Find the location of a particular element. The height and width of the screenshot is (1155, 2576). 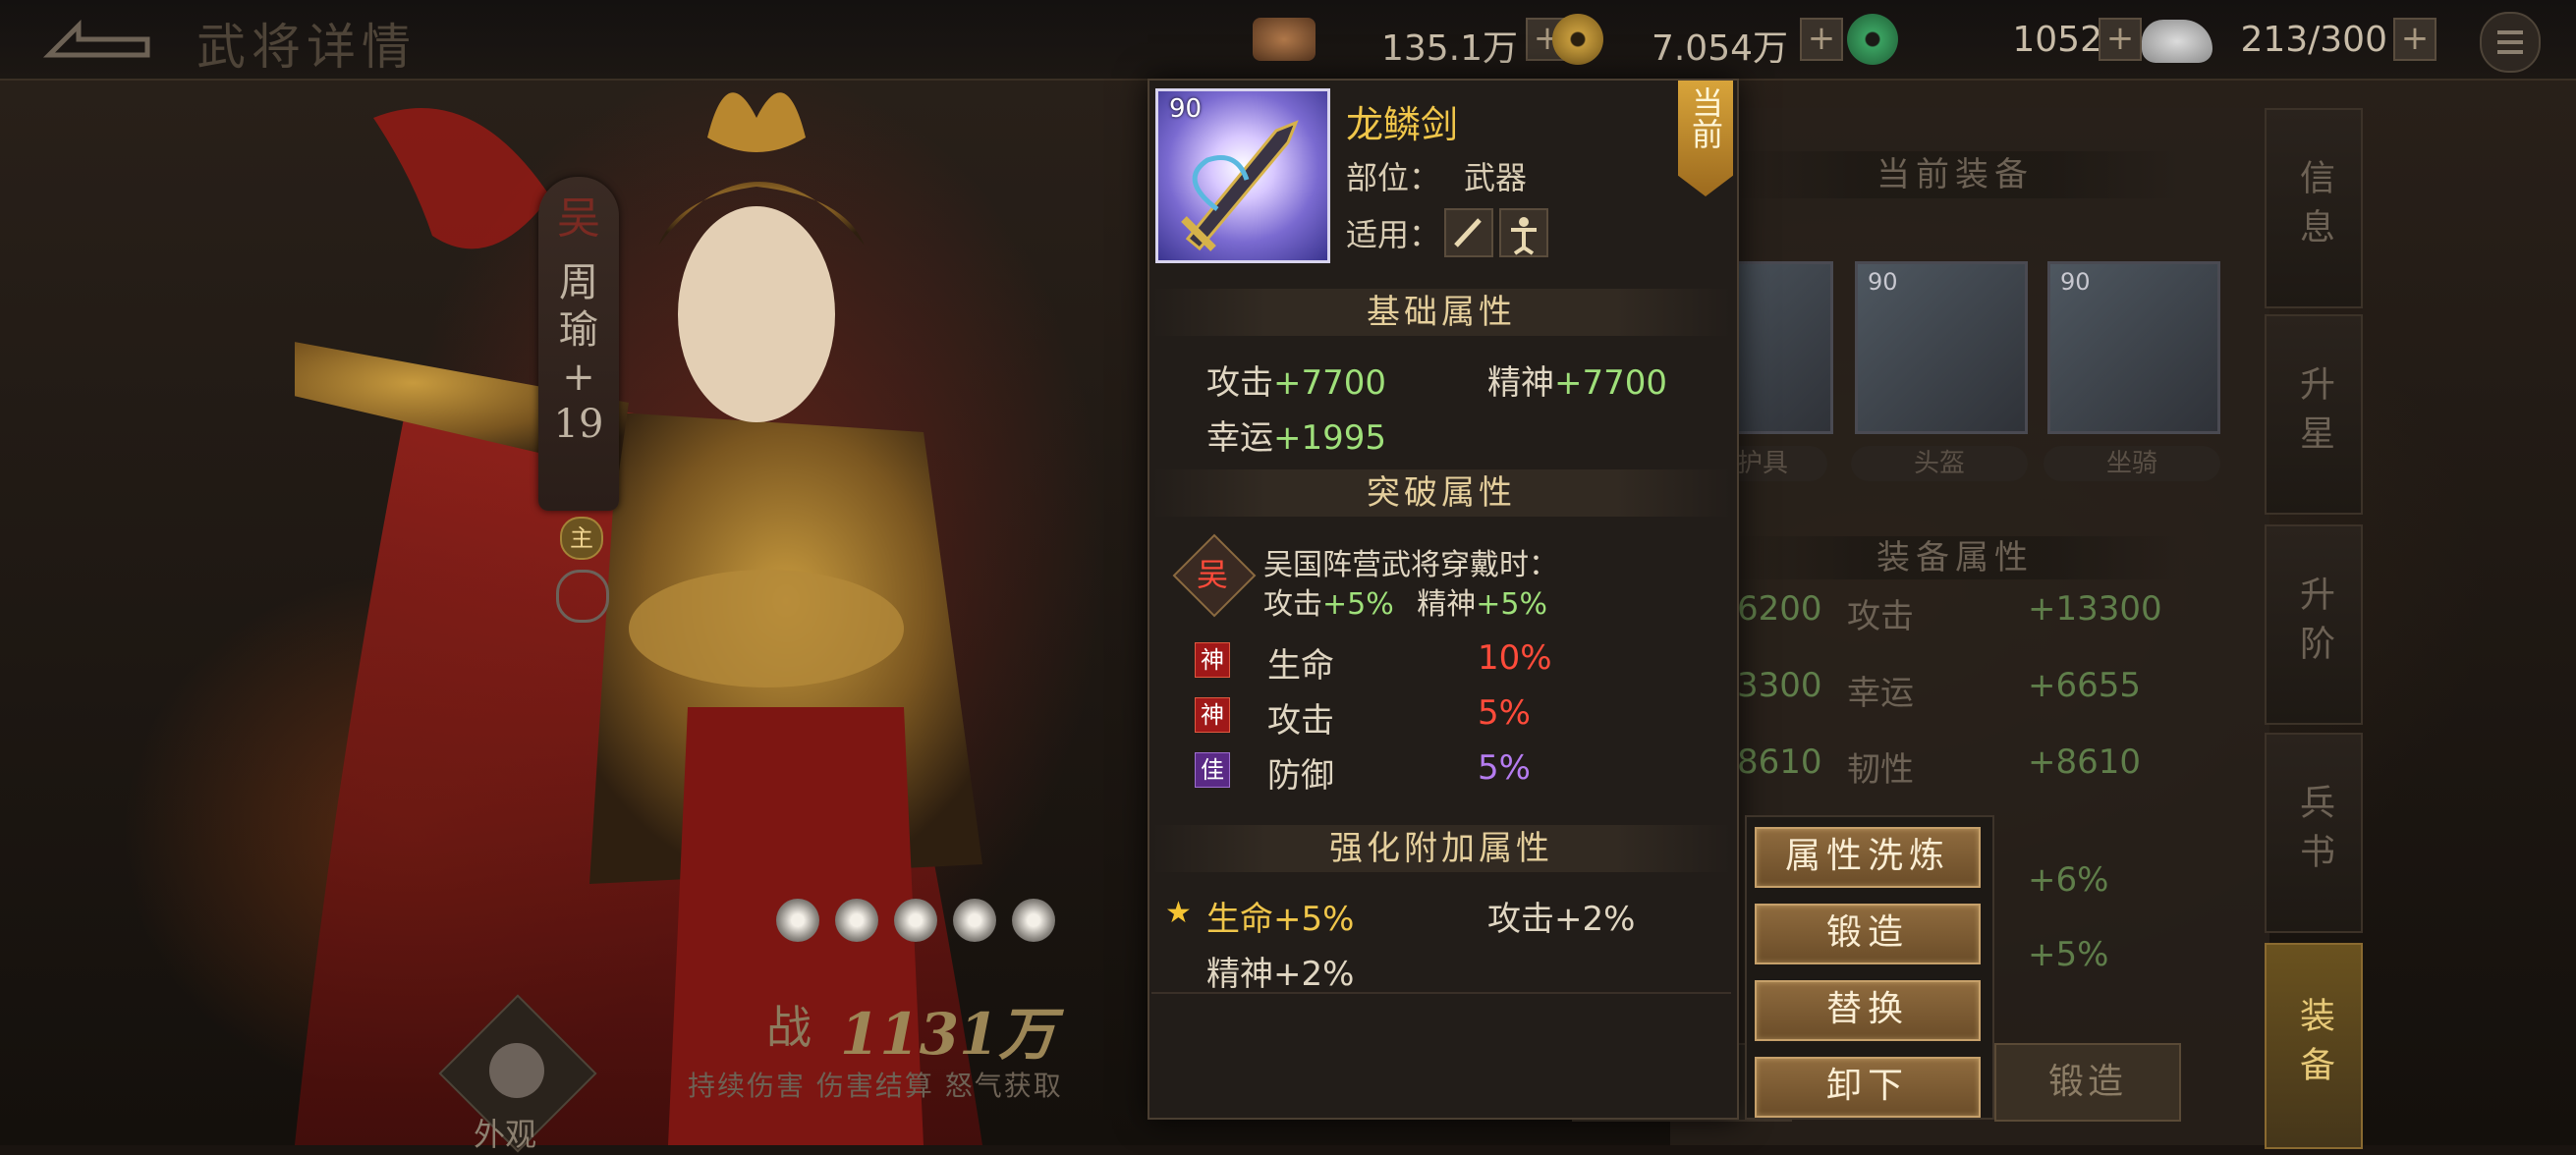

attr-value: +8610 is located at coordinates (2085, 762).